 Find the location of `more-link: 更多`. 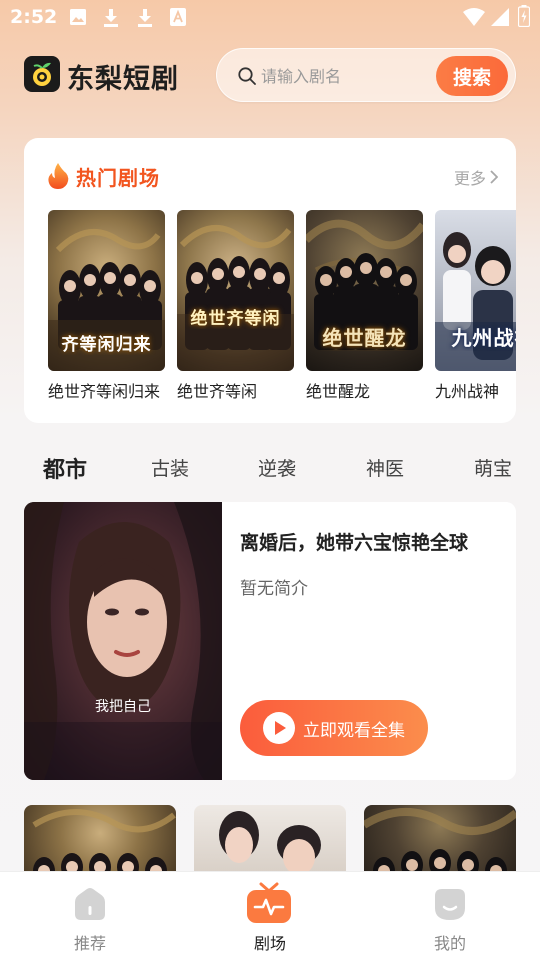

more-link: 更多 is located at coordinates (476, 177).